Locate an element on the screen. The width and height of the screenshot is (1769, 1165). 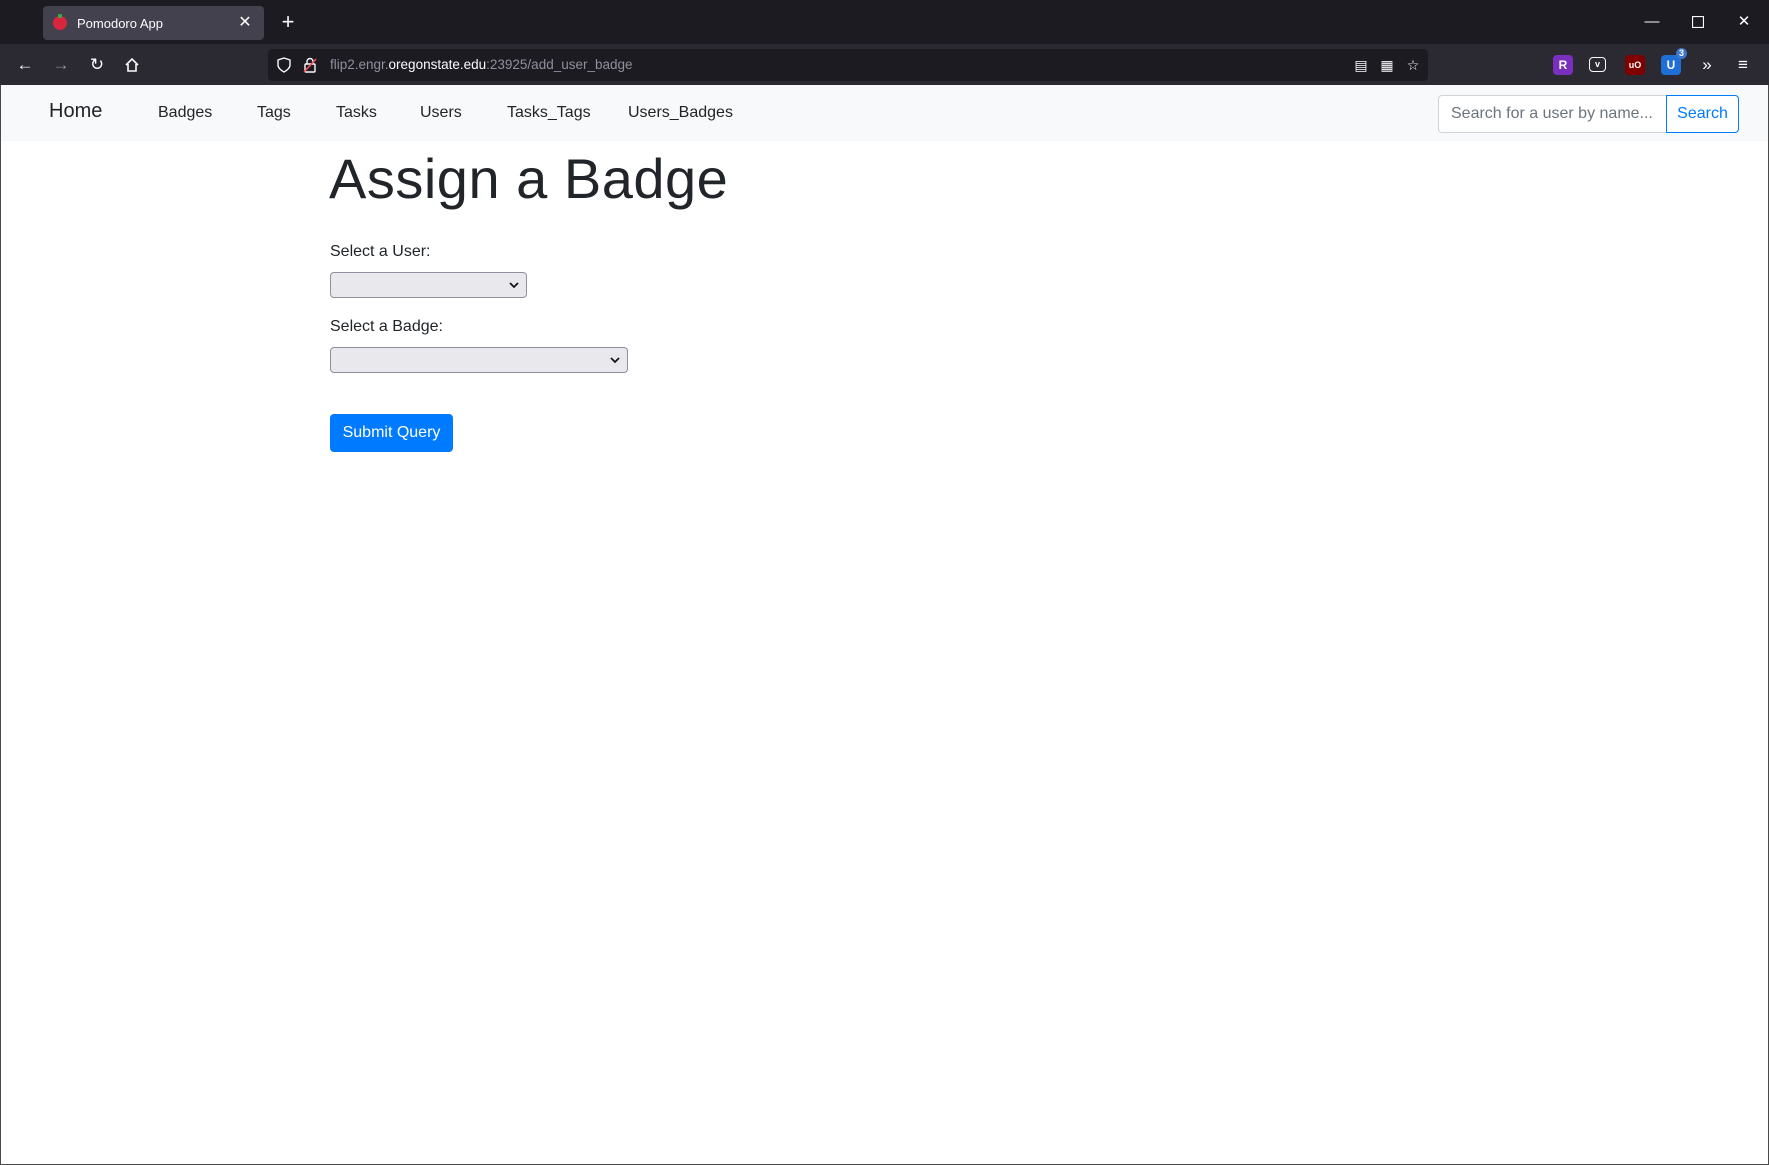
qr-code-icon: ▦ is located at coordinates (1387, 65).